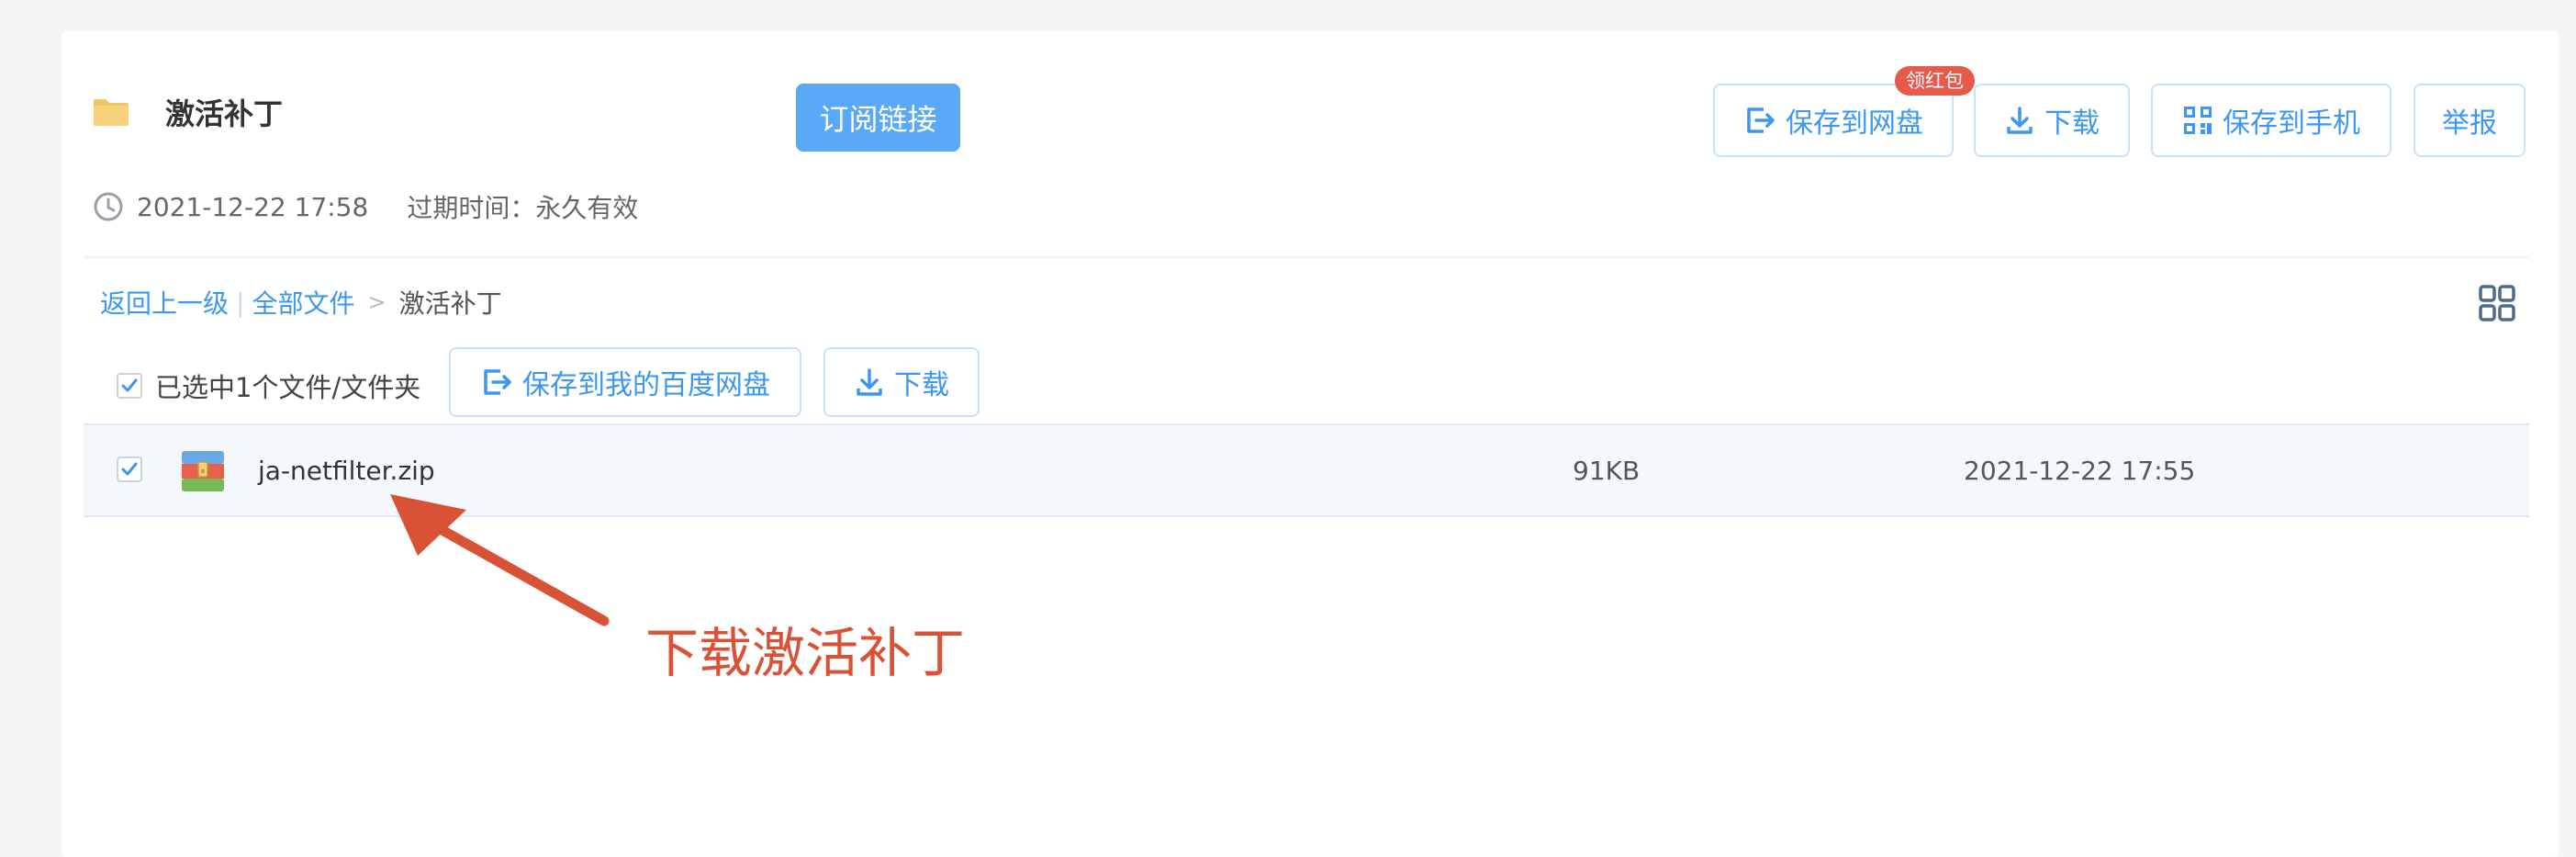 This screenshot has width=2576, height=857. Describe the element at coordinates (450, 303) in the screenshot. I see `breadcrumb-current: 激活补丁` at that location.